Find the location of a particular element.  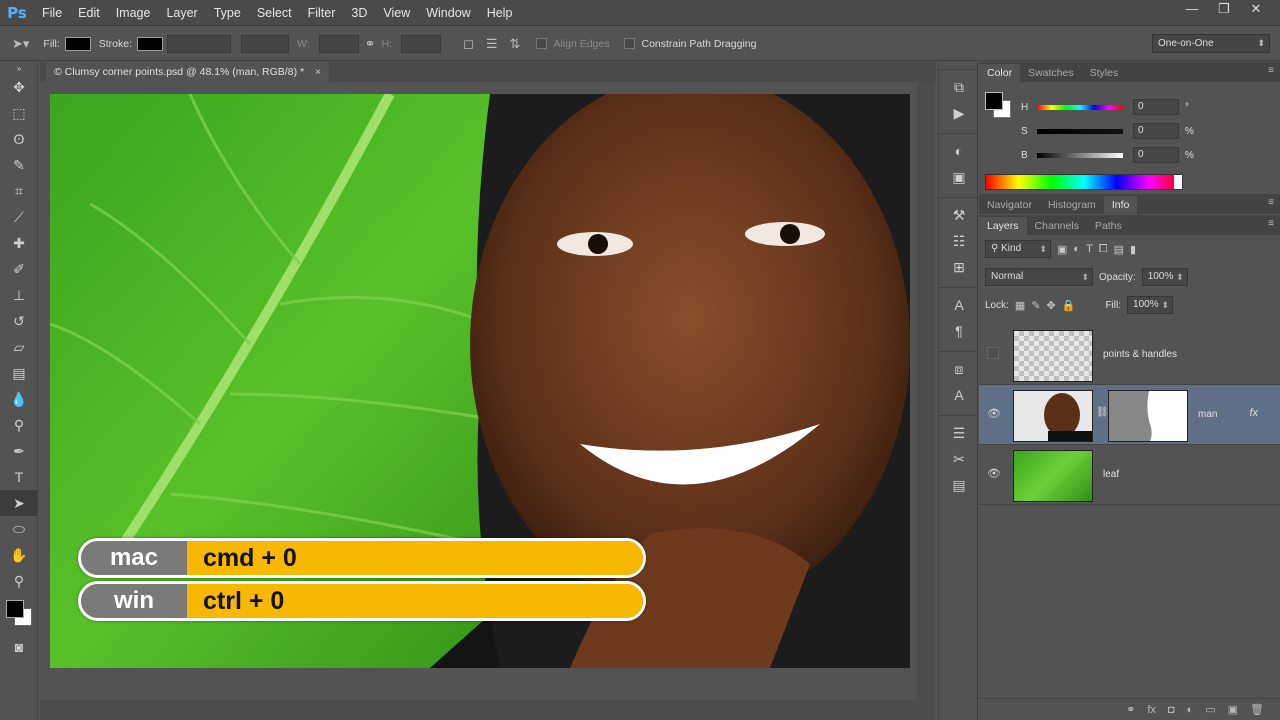

tab-info: Info is located at coordinates (1120, 205).